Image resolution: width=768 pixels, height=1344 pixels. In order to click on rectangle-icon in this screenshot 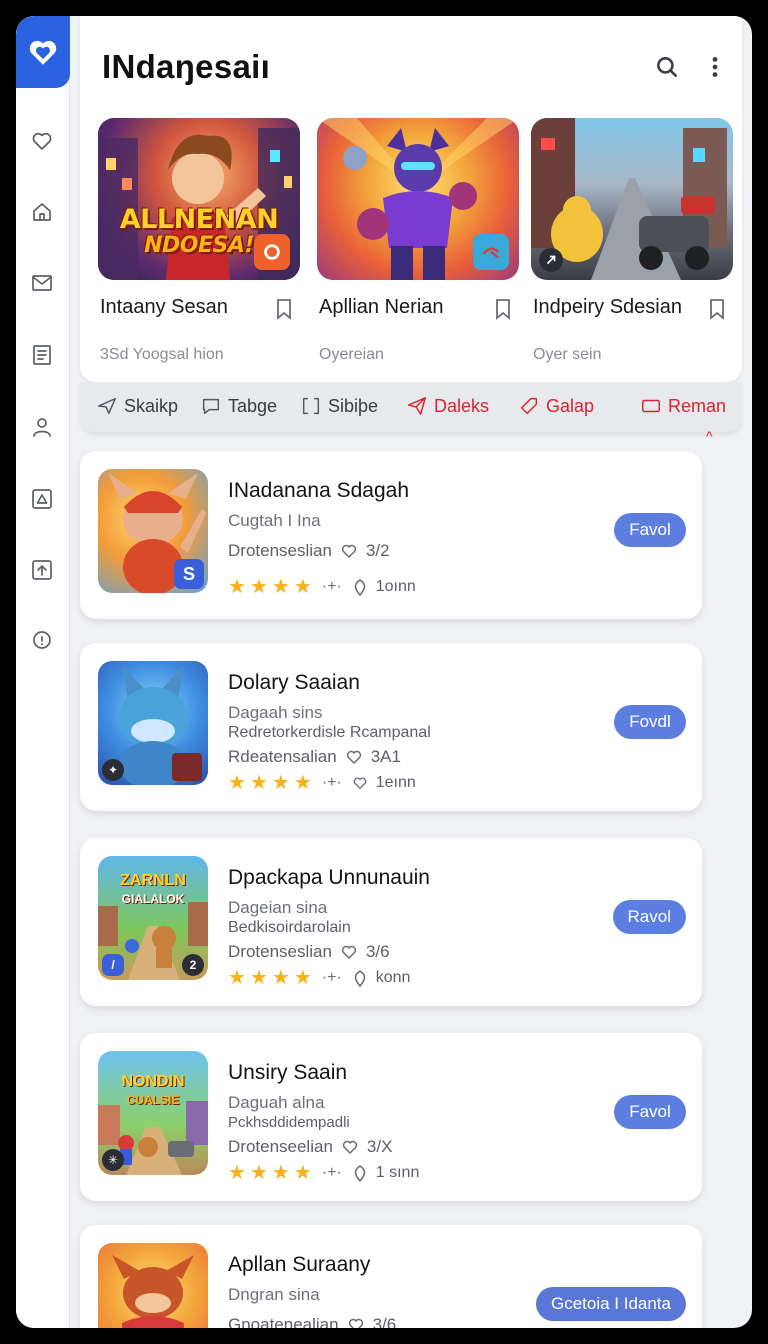, I will do `click(651, 406)`.